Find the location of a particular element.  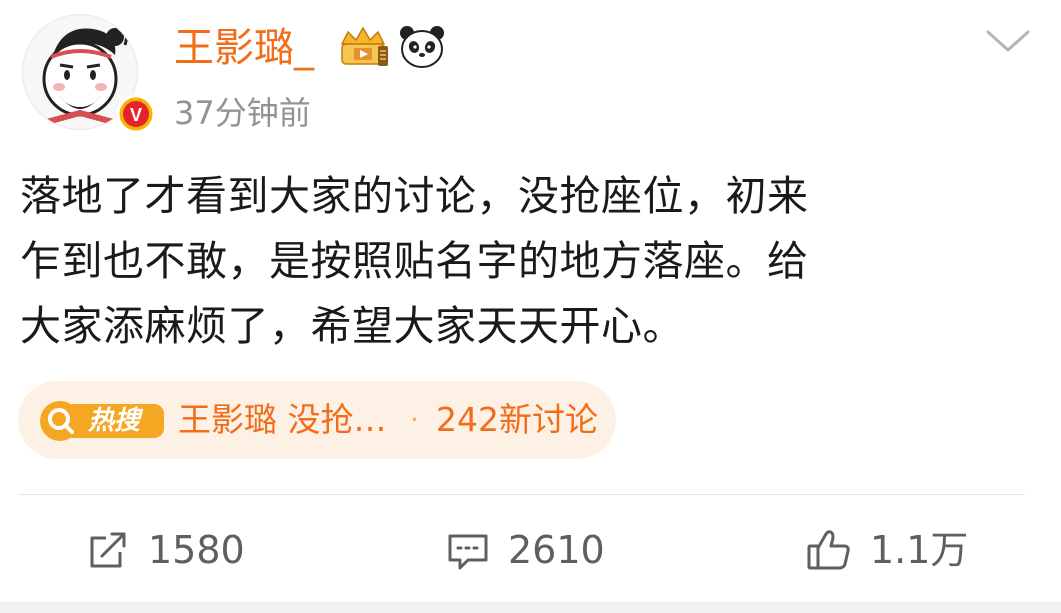

post-content-line: 落地了才看到大家的讨论，没抢座位，初来 is located at coordinates (414, 196).